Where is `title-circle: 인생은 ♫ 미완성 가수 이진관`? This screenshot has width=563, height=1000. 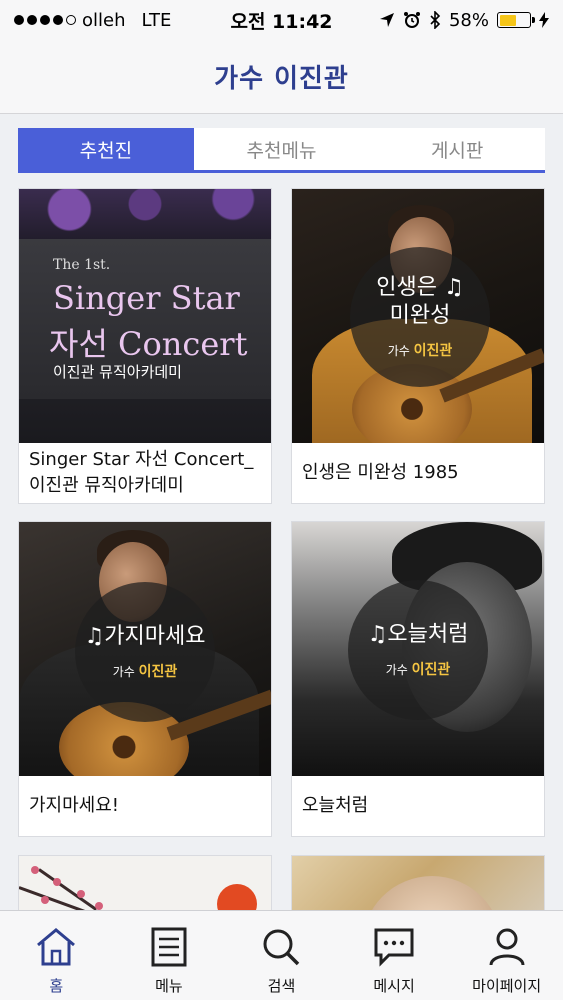
title-circle: 인생은 ♫ 미완성 가수 이진관 is located at coordinates (420, 317).